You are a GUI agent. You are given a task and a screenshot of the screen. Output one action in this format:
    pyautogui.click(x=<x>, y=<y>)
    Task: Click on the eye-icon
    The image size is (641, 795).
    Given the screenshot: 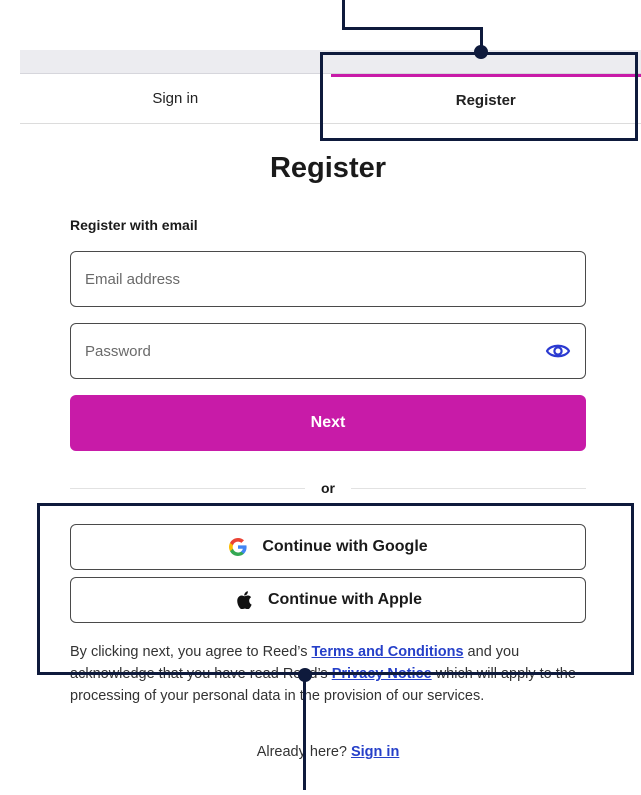 What is the action you would take?
    pyautogui.click(x=558, y=351)
    